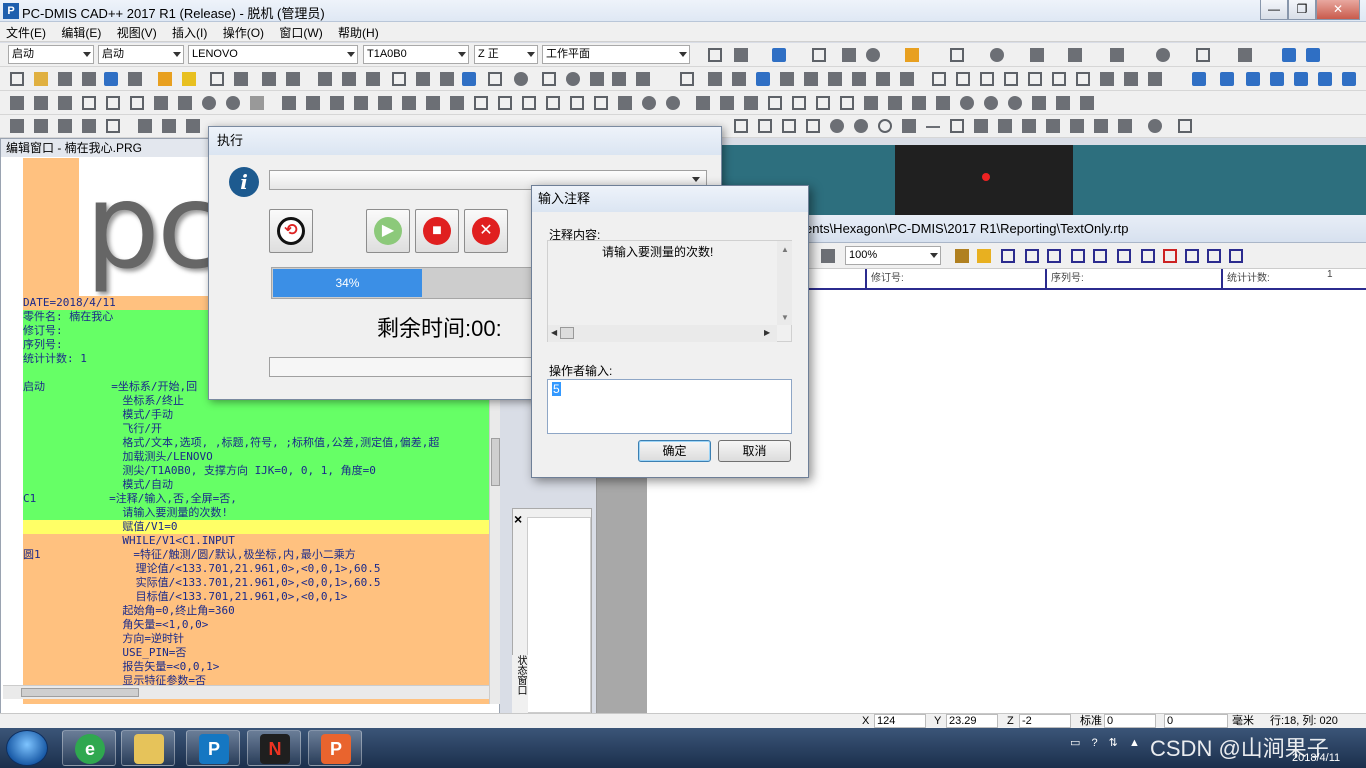 Image resolution: width=1366 pixels, height=768 pixels. Describe the element at coordinates (597, 79) in the screenshot. I see `scan-icon` at that location.